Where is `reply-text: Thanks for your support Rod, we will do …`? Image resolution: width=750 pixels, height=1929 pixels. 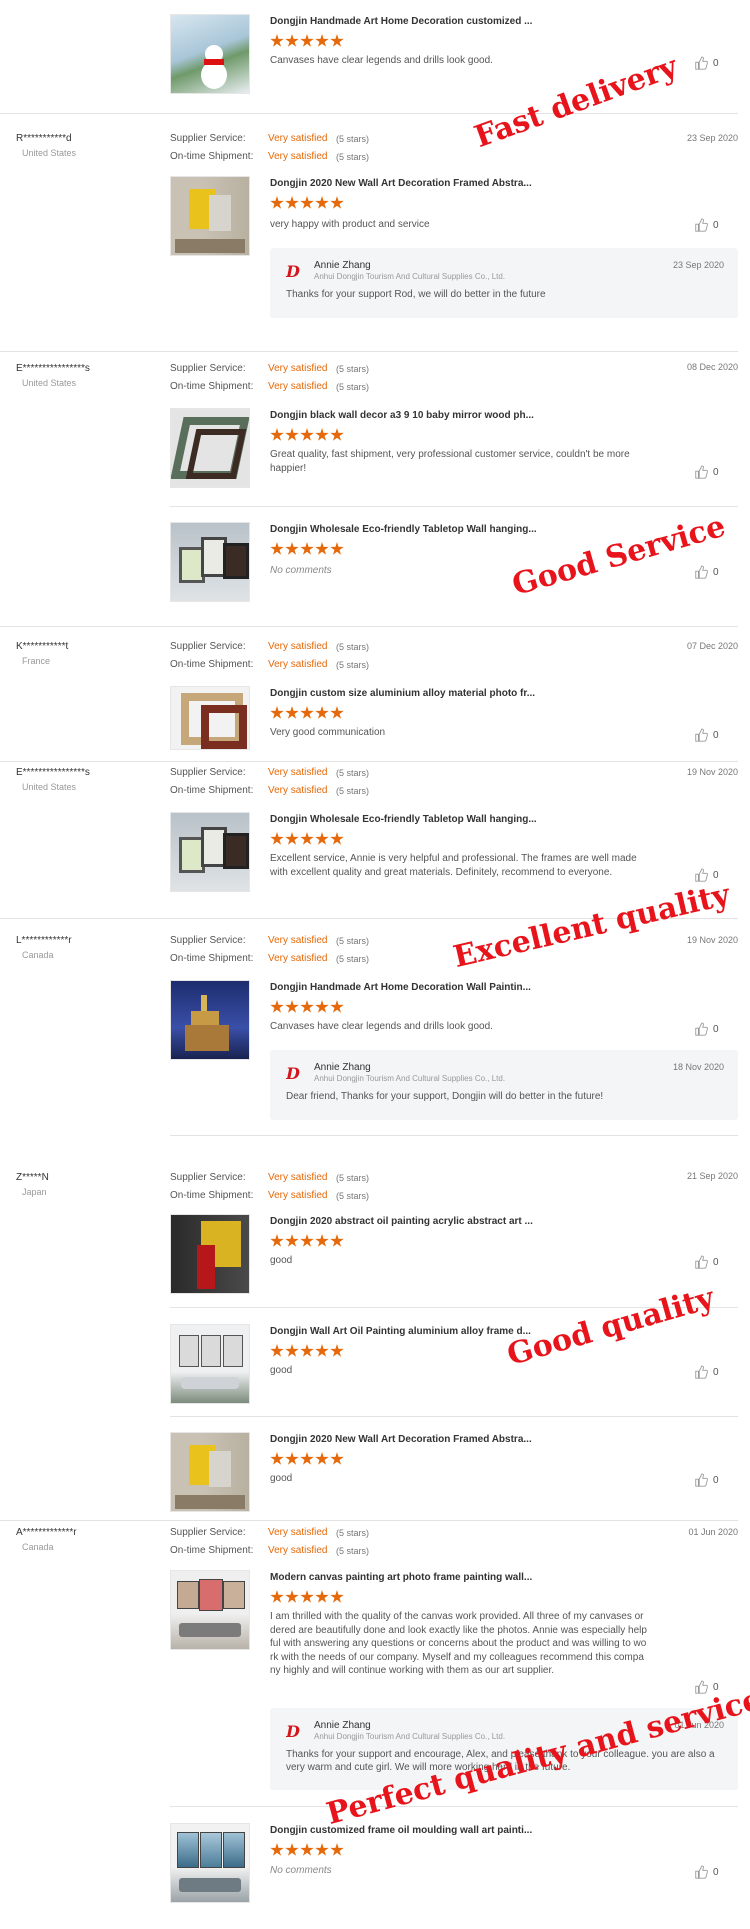 reply-text: Thanks for your support Rod, we will do … is located at coordinates (416, 294).